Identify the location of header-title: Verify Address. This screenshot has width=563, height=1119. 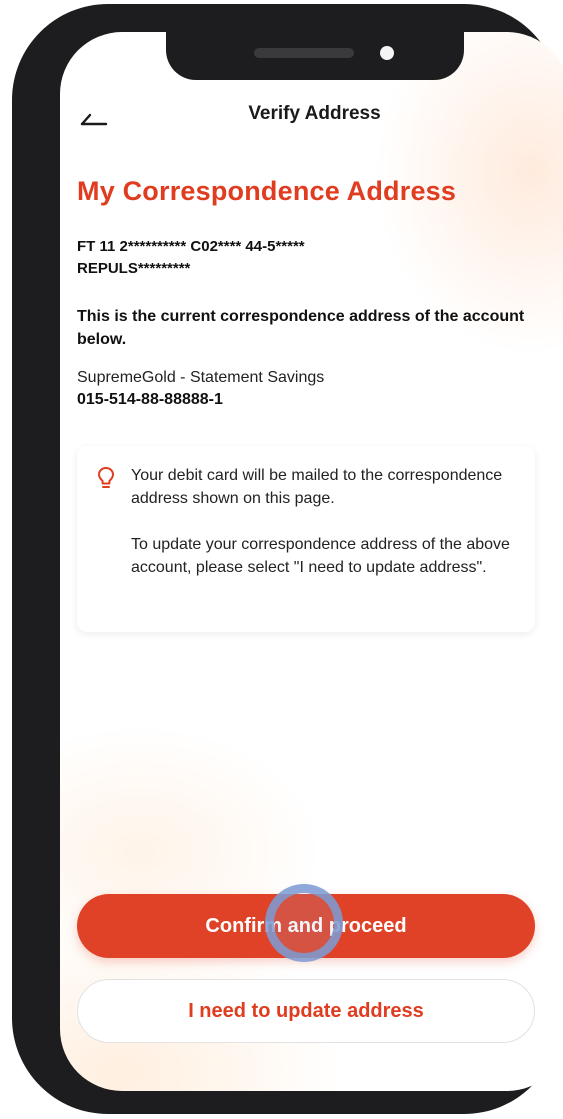
(314, 113).